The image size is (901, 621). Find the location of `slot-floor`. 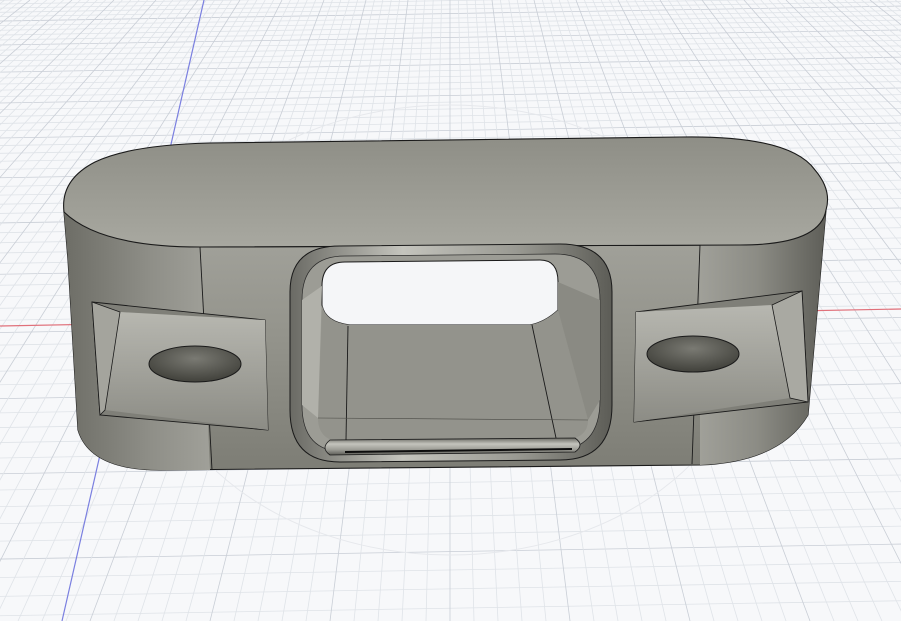

slot-floor is located at coordinates (453, 373).